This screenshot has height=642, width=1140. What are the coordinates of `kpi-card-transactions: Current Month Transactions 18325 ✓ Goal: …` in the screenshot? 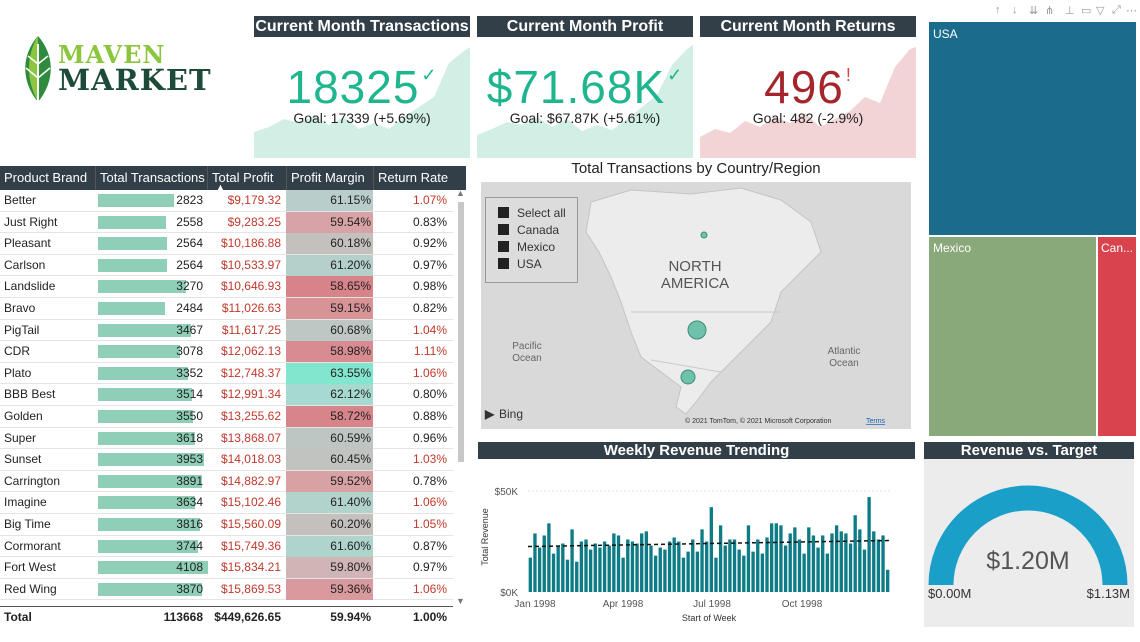 It's located at (362, 87).